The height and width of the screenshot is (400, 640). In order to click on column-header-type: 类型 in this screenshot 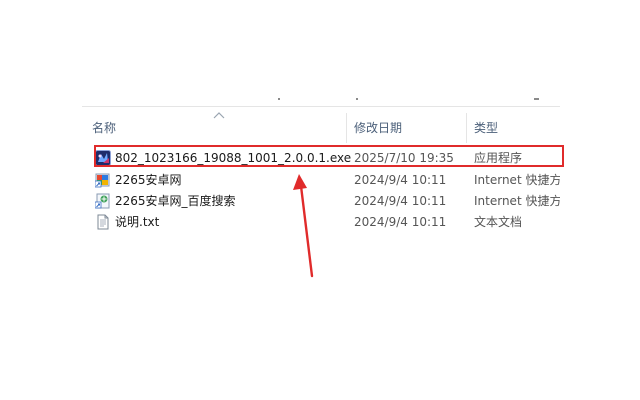, I will do `click(486, 127)`.